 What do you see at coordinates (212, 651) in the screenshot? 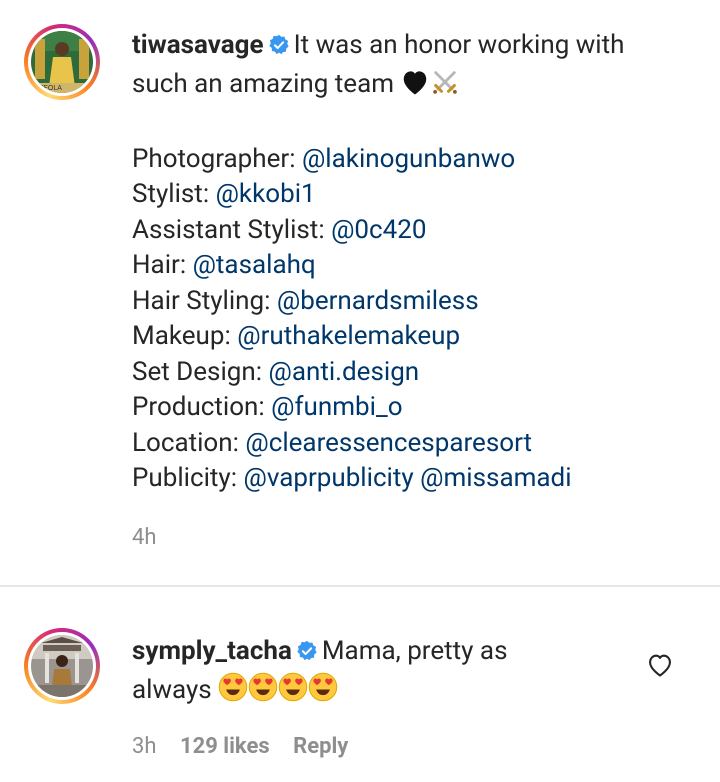
I see `comment-username: symply_tacha` at bounding box center [212, 651].